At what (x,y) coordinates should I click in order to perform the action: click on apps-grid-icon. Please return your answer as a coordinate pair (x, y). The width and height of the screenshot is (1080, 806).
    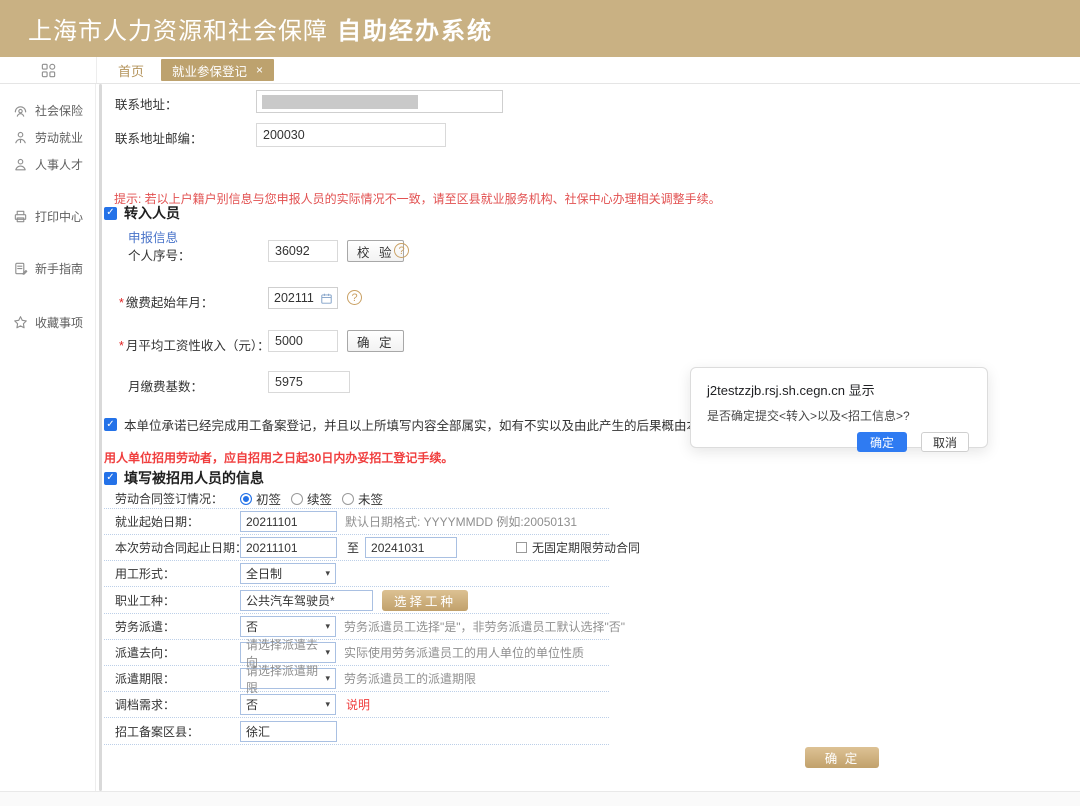
    Looking at the image, I should click on (48, 70).